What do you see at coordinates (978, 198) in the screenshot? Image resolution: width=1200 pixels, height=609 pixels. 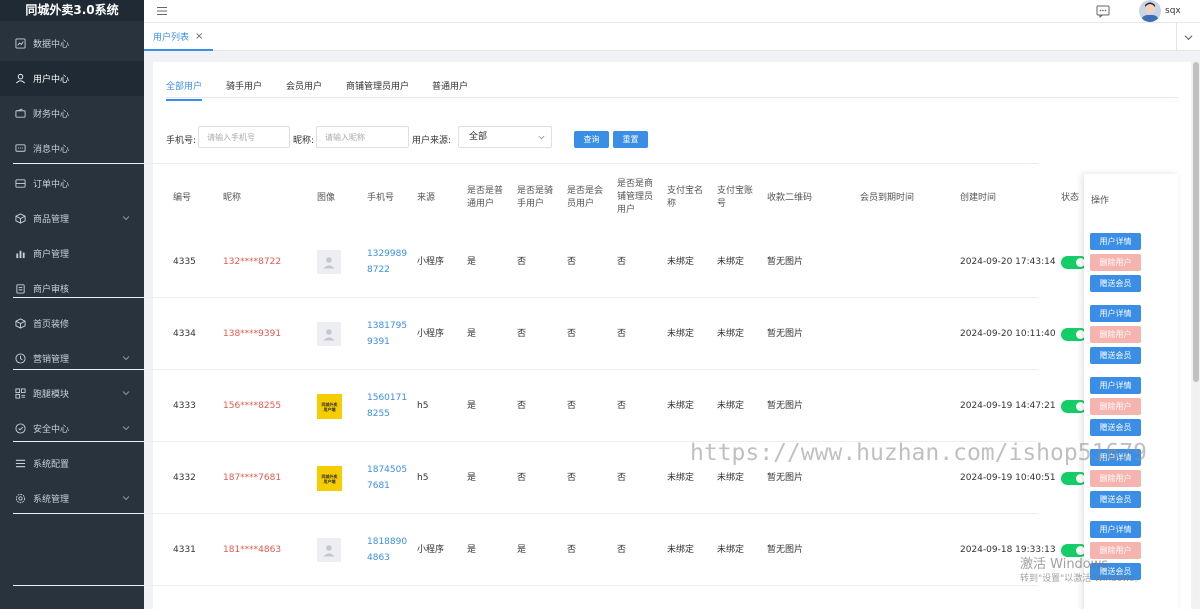 I see `header-line: 创建时间` at bounding box center [978, 198].